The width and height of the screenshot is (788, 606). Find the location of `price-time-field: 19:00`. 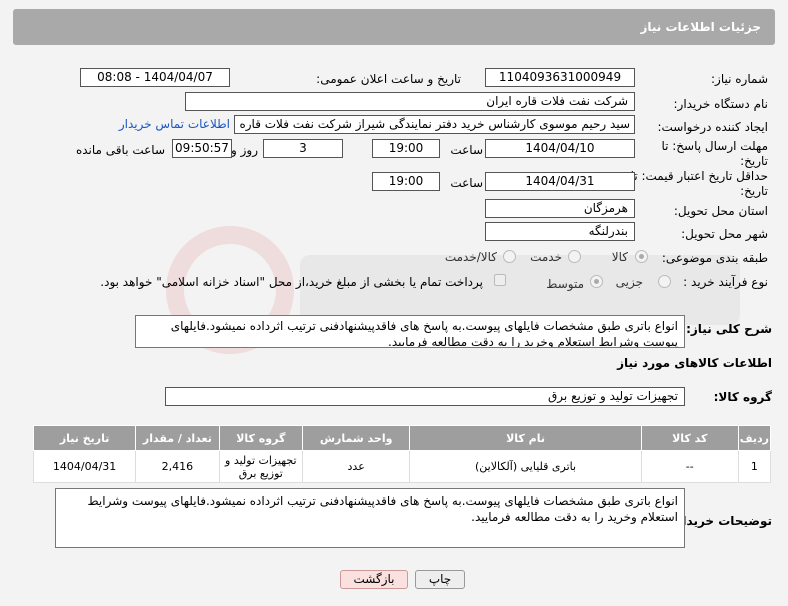

price-time-field: 19:00 is located at coordinates (406, 181).